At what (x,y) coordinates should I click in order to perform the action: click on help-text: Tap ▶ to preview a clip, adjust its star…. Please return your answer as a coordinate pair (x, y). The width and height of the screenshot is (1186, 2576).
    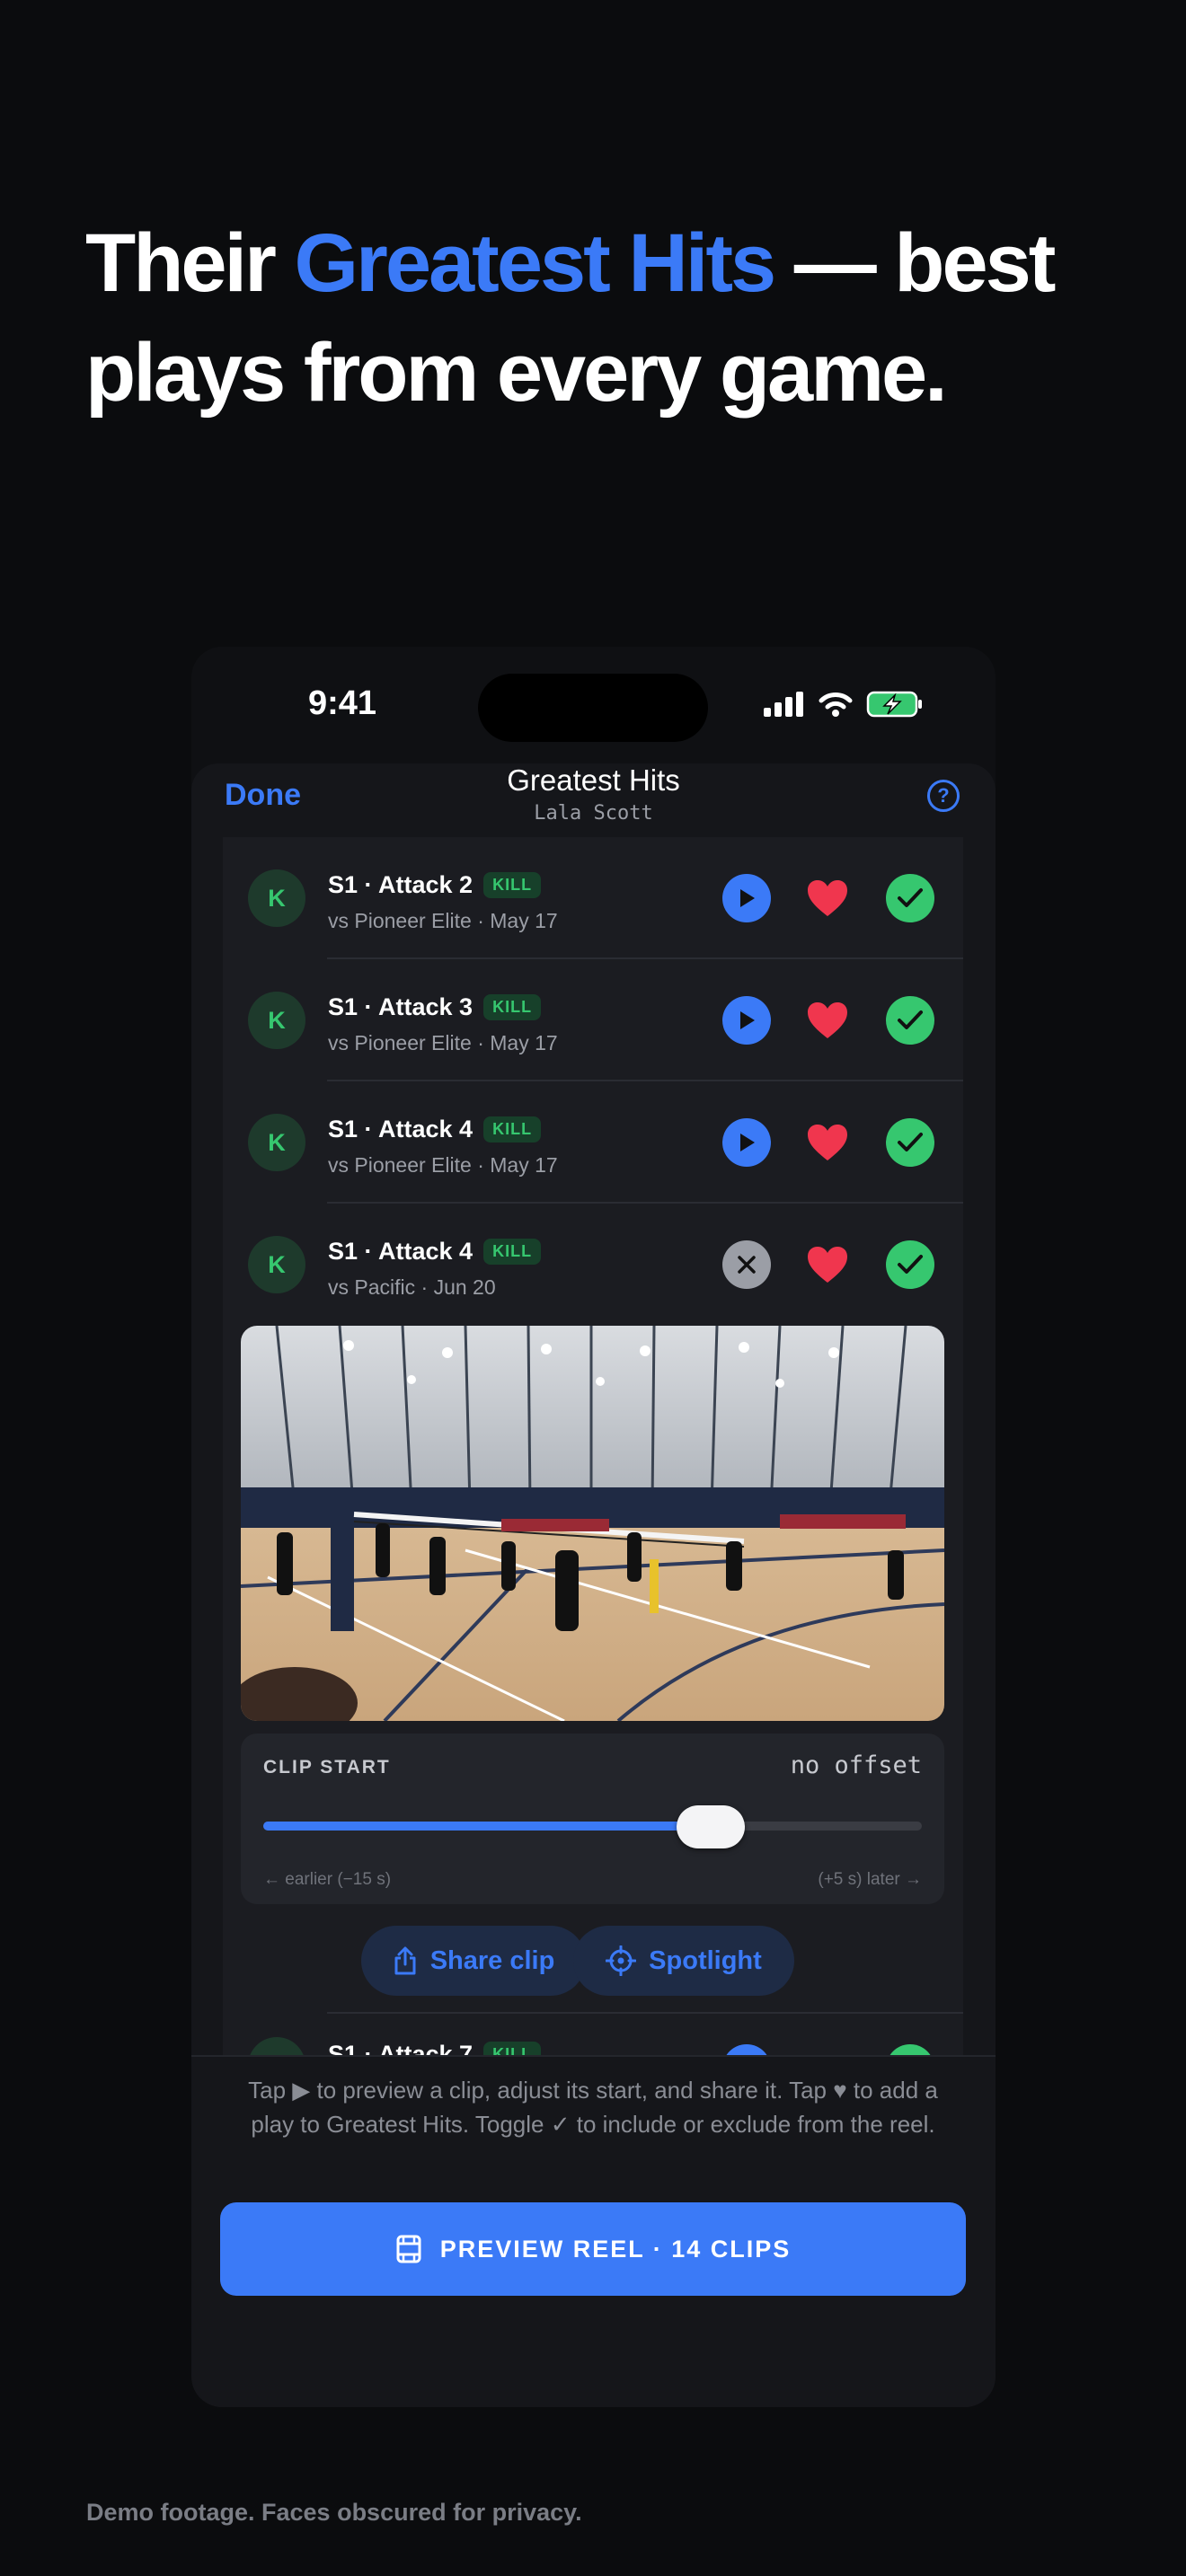
    Looking at the image, I should click on (593, 2107).